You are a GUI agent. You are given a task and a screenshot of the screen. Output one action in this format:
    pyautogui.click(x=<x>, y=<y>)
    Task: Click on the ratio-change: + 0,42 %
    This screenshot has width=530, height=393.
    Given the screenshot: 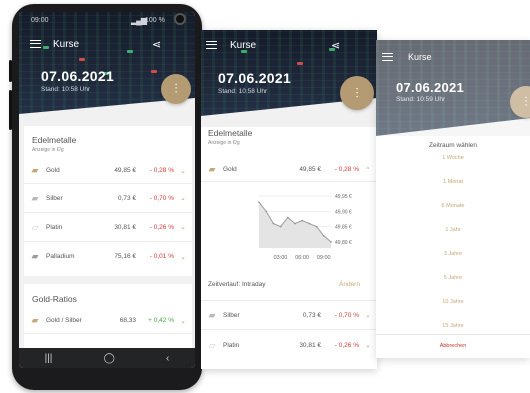 What is the action you would take?
    pyautogui.click(x=161, y=320)
    